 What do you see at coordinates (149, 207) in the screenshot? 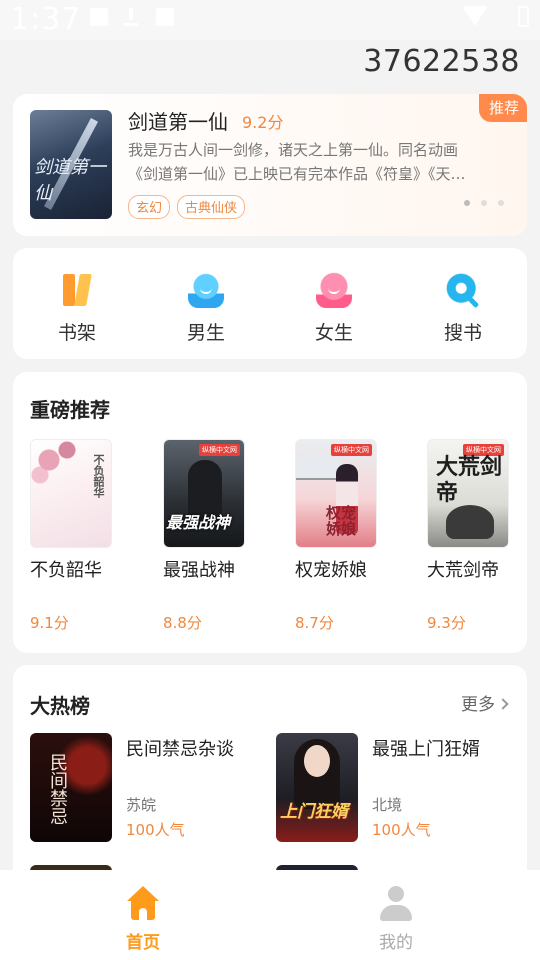
I see `genre-tag: 玄幻` at bounding box center [149, 207].